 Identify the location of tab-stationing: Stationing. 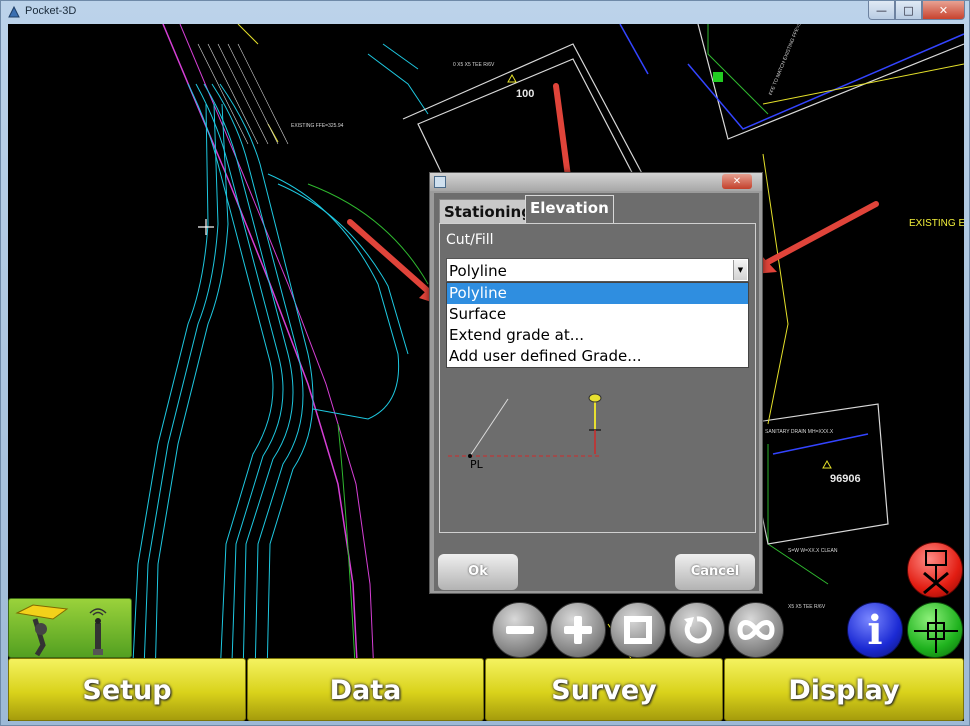
(488, 211).